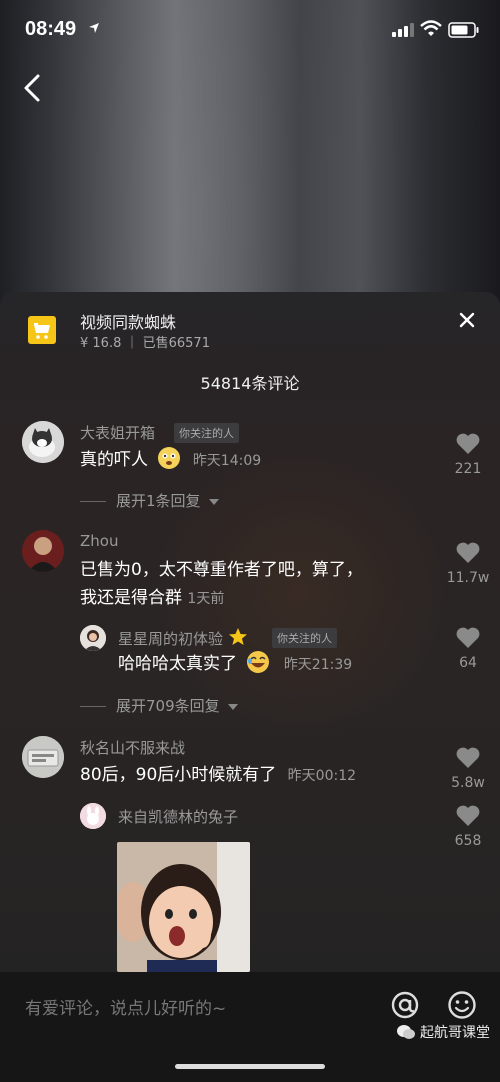 This screenshot has height=1082, width=500. I want to click on comment-username: Zhou, so click(99, 541).